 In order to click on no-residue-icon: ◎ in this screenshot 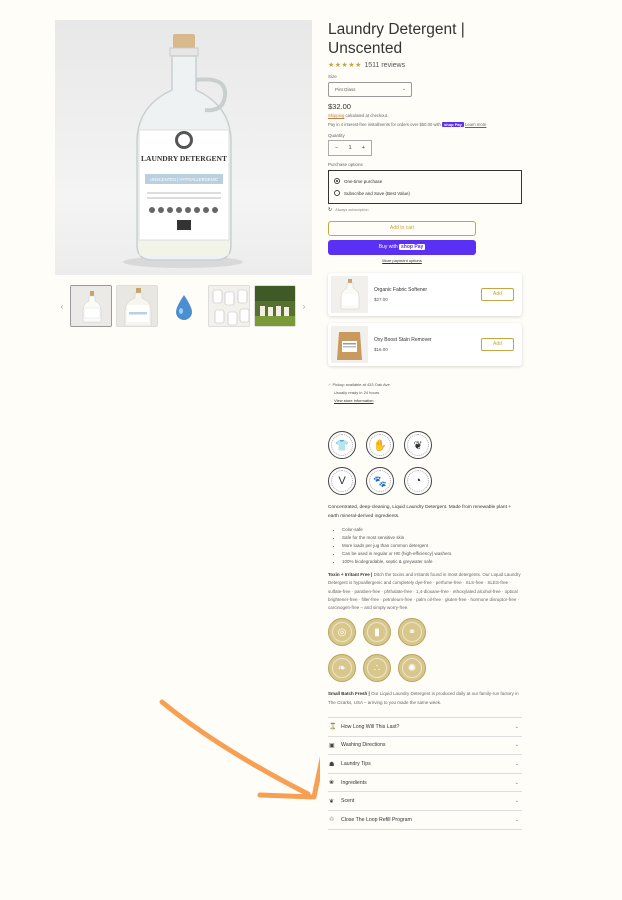, I will do `click(342, 632)`.